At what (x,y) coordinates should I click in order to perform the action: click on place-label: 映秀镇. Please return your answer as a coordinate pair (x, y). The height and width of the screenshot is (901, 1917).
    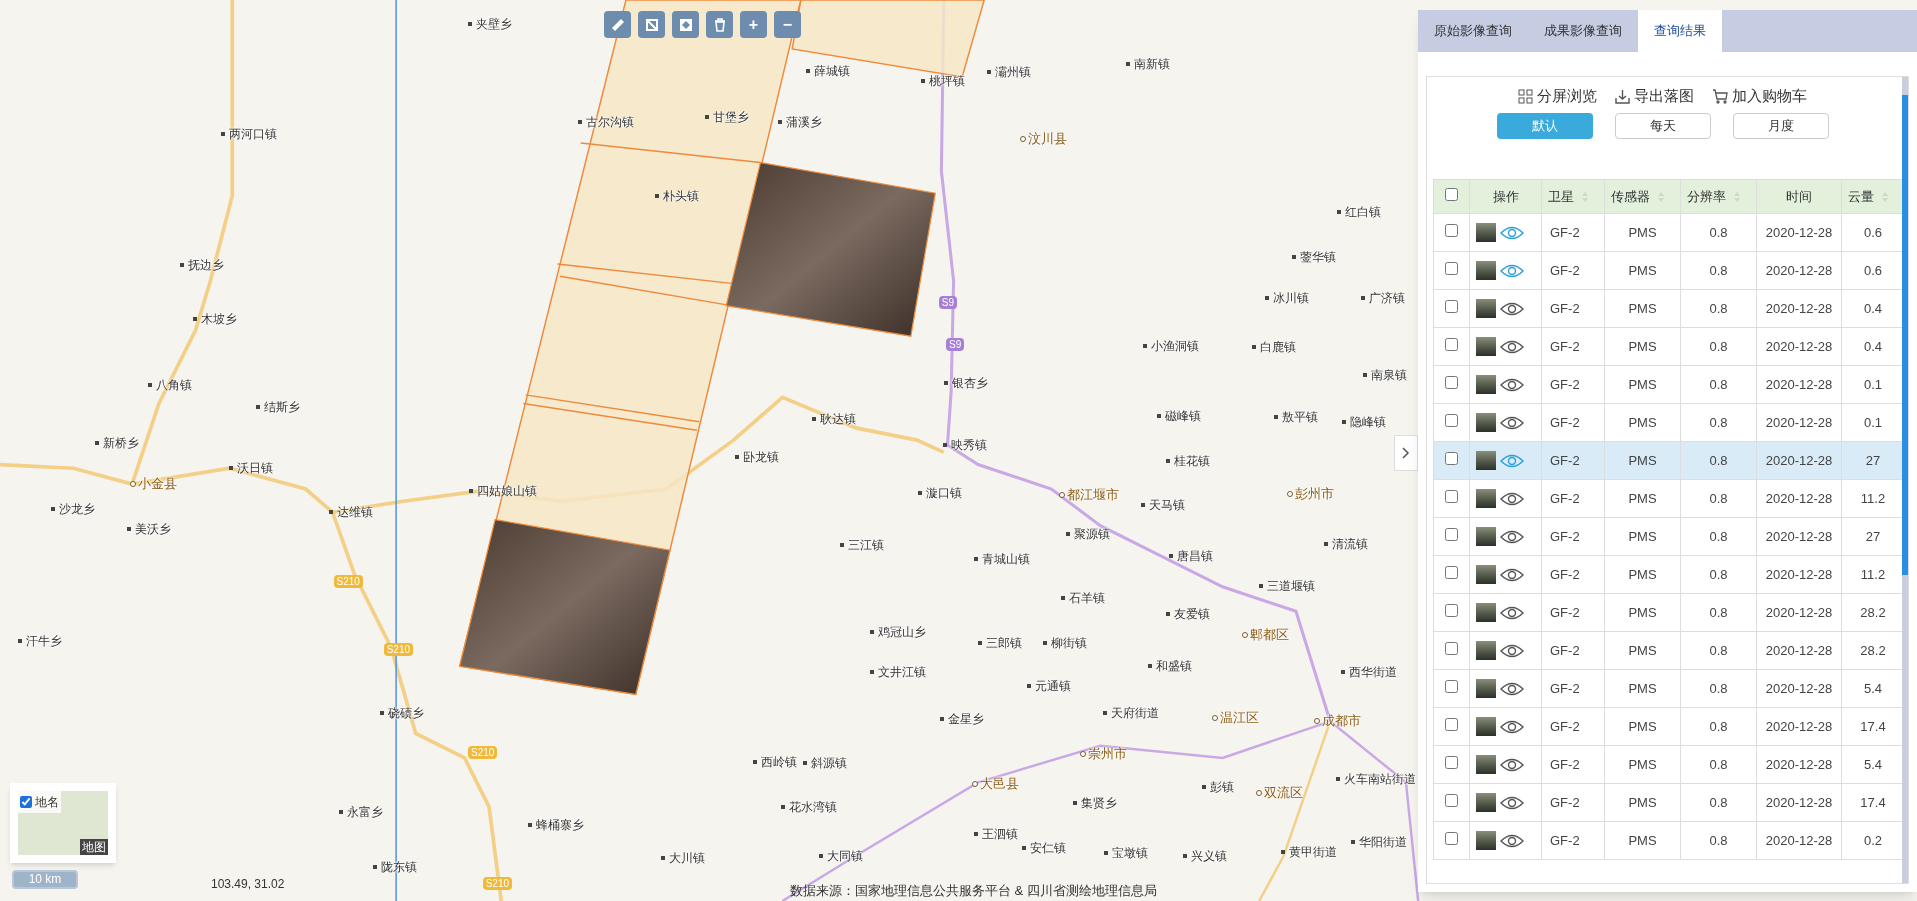
    Looking at the image, I should click on (968, 445).